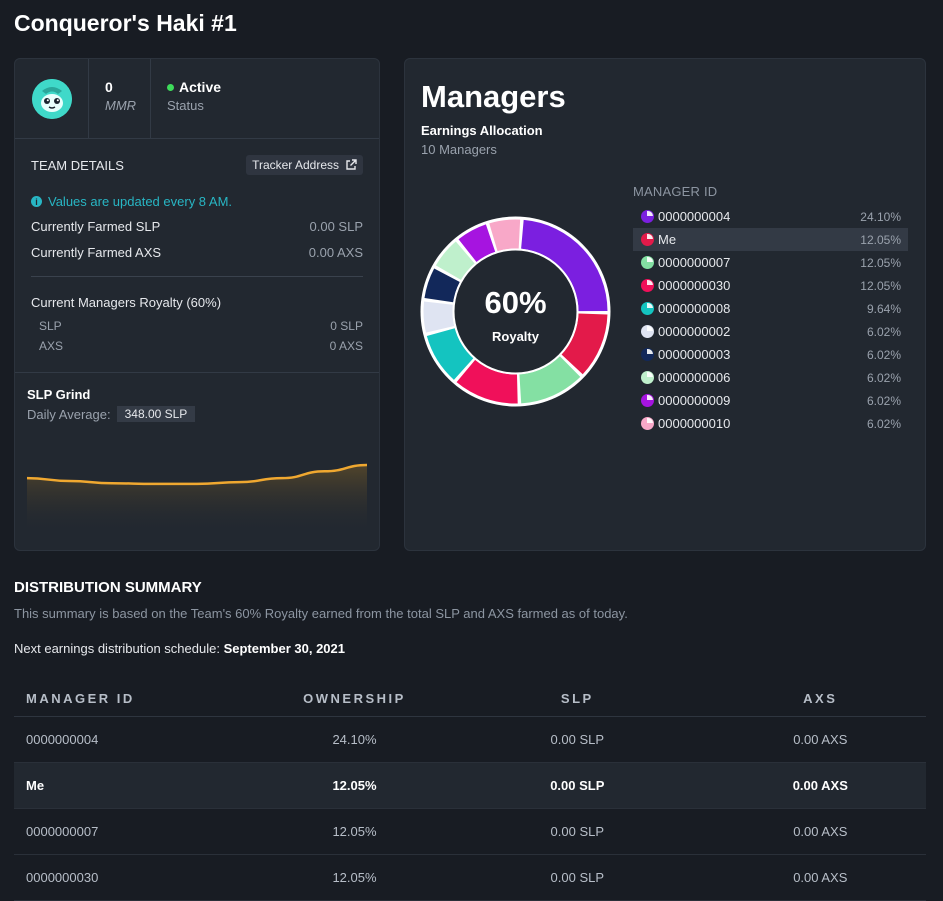  What do you see at coordinates (51, 98) in the screenshot?
I see `axie-avatar` at bounding box center [51, 98].